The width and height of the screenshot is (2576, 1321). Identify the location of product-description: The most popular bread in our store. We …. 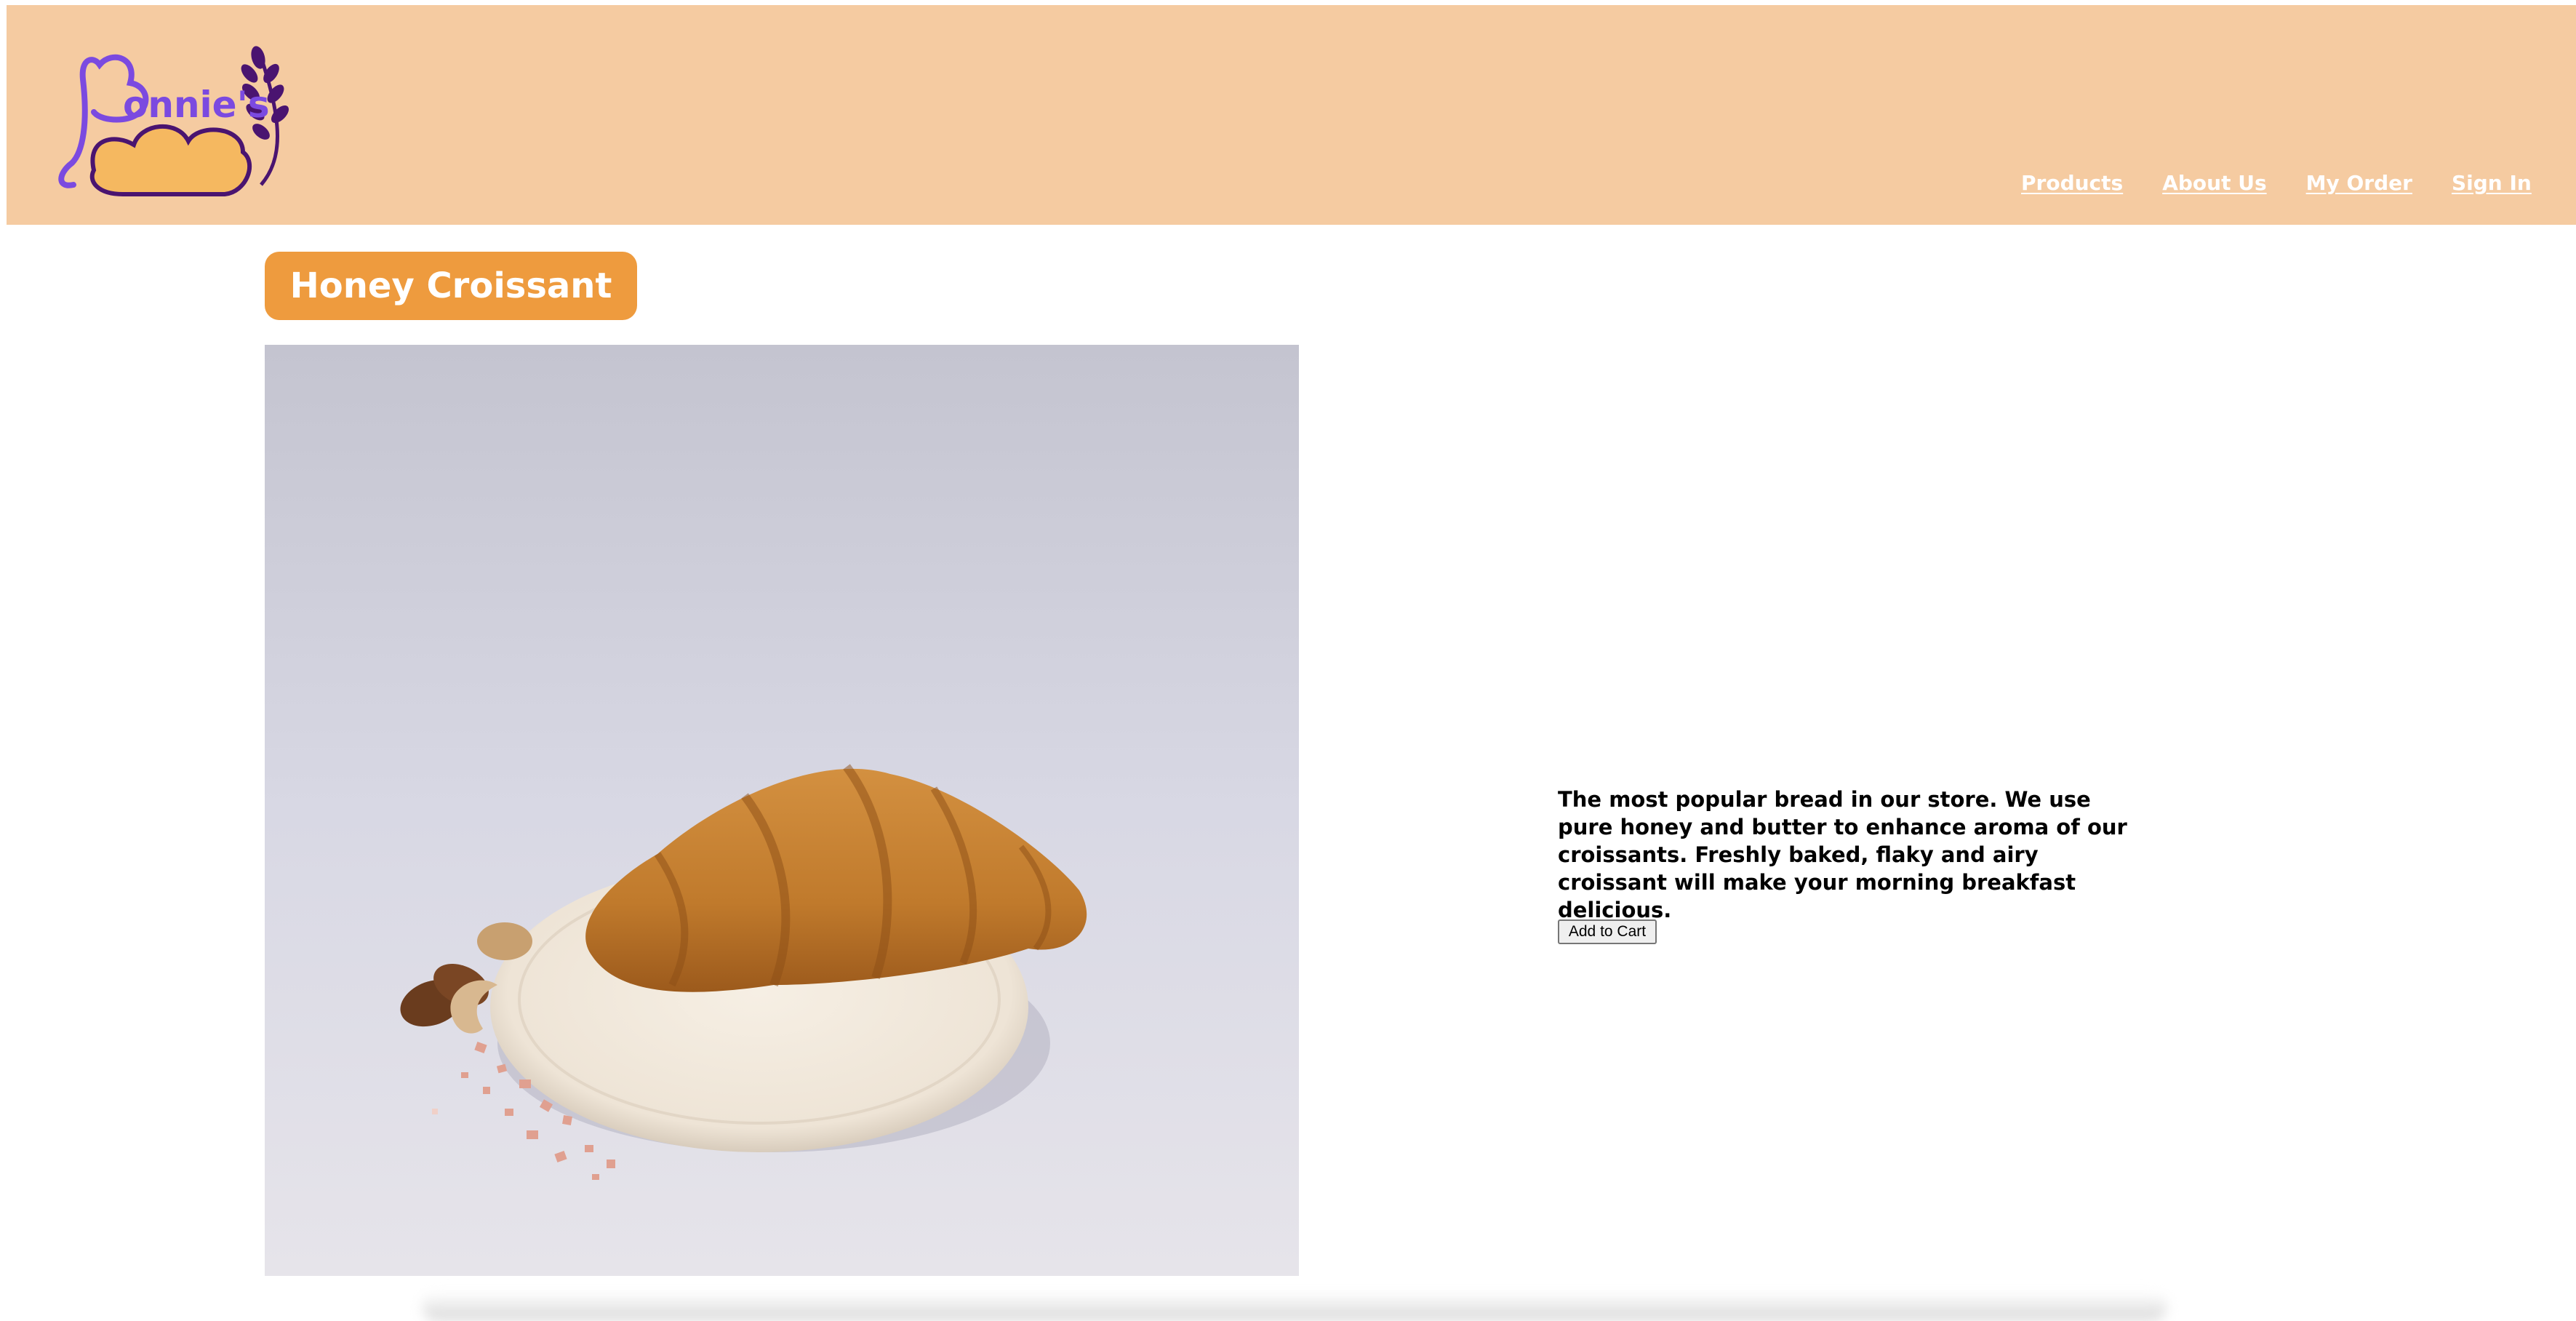
(1842, 854).